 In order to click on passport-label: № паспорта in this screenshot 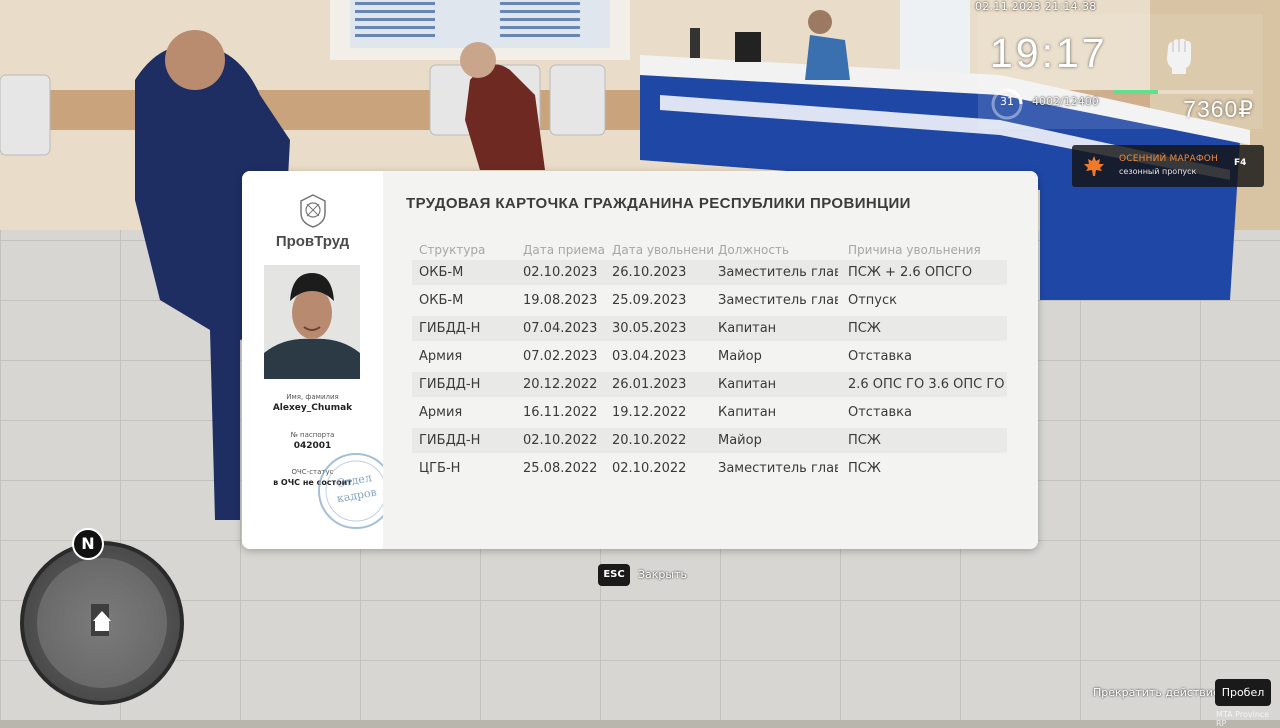, I will do `click(312, 435)`.